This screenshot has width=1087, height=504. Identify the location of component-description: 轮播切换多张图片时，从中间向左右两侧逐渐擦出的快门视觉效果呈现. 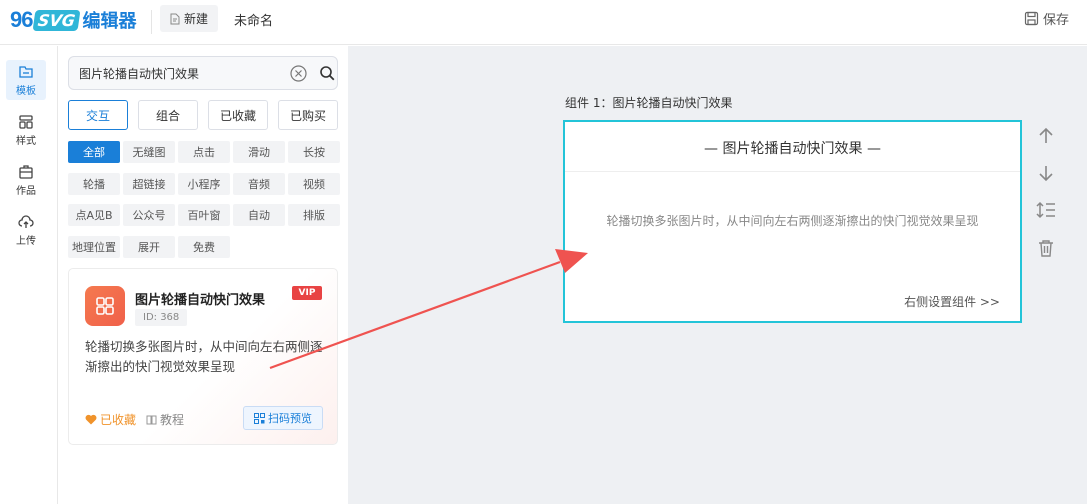
(792, 221).